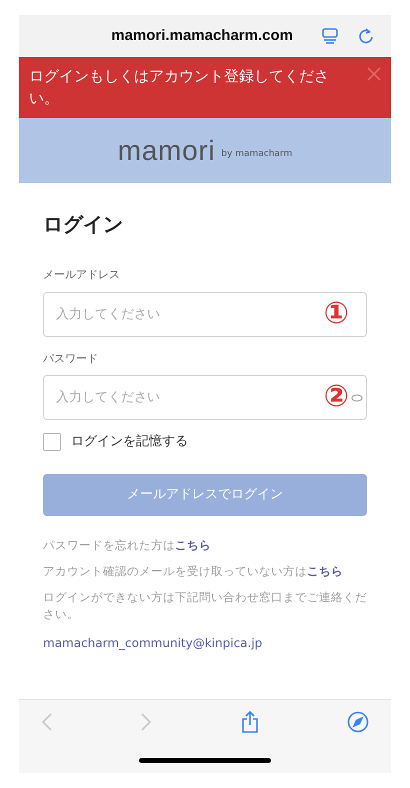 This screenshot has height=788, width=410. I want to click on checkbox-label: ログインを記憶する, so click(129, 442).